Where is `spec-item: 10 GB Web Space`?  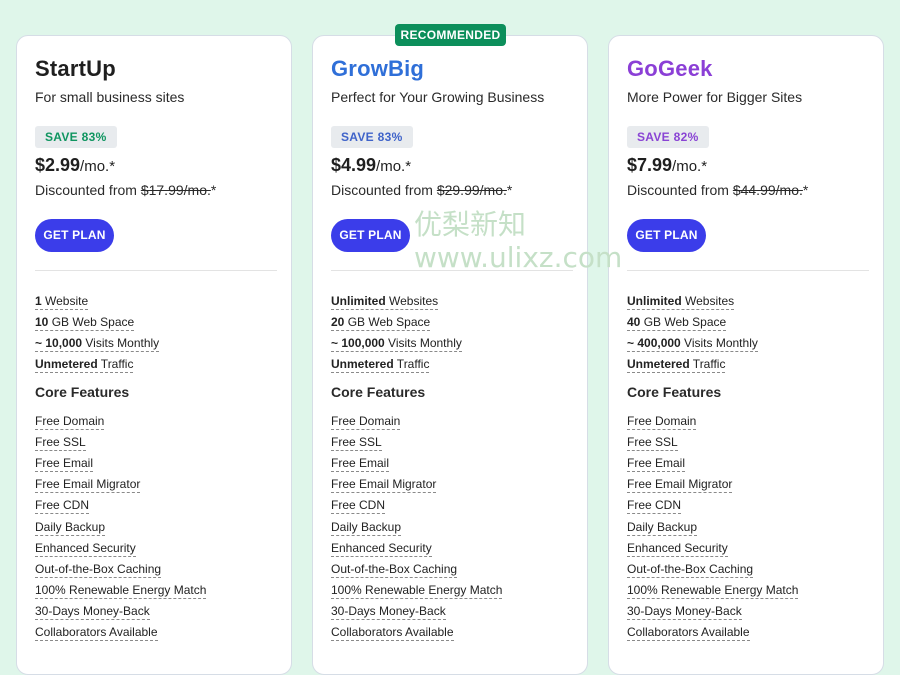 spec-item: 10 GB Web Space is located at coordinates (85, 323).